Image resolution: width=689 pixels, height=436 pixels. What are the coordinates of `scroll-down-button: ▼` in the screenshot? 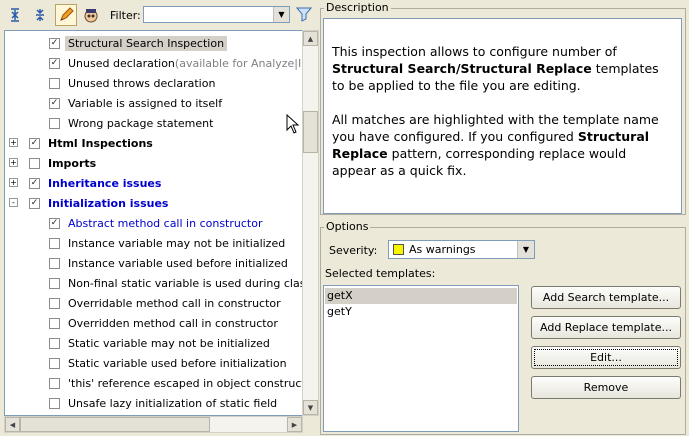 It's located at (310, 407).